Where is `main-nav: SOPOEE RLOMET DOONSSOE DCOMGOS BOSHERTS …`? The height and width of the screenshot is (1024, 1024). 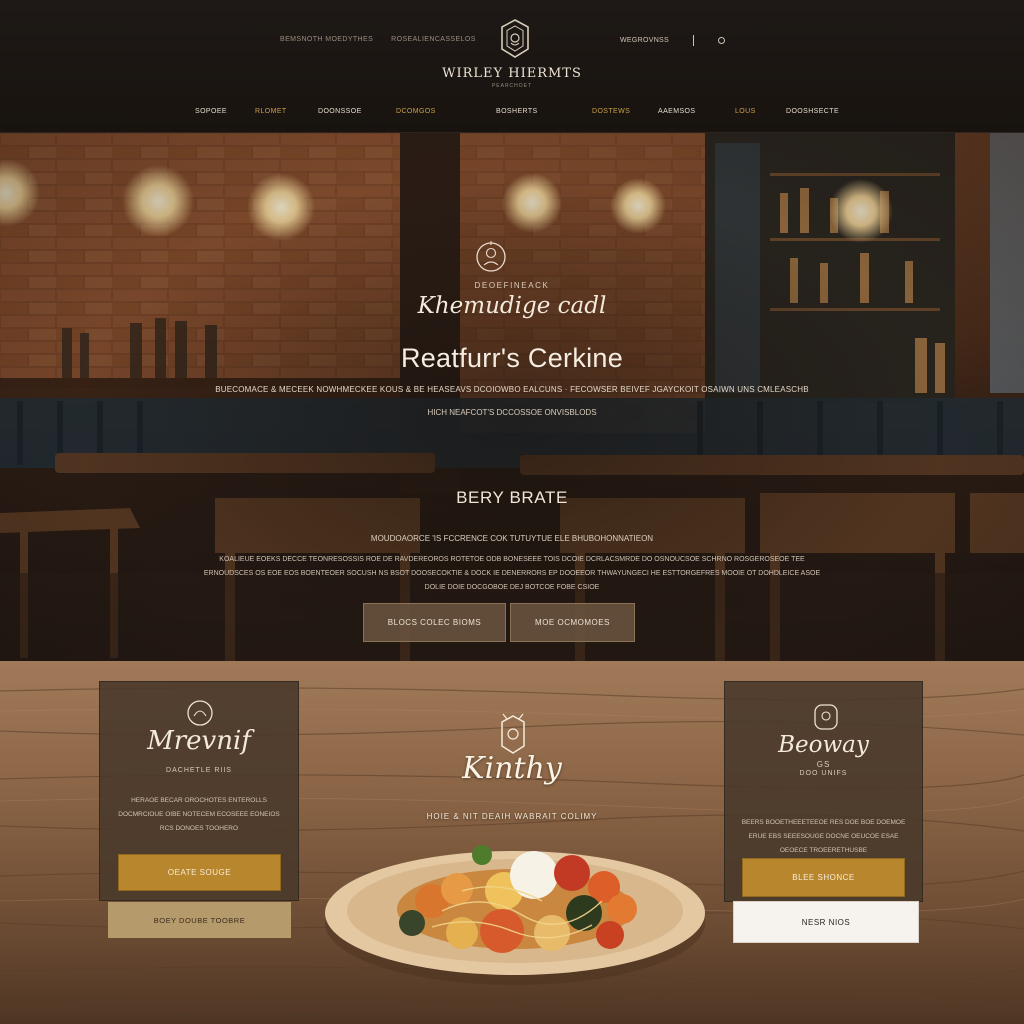 main-nav: SOPOEE RLOMET DOONSSOE DCOMGOS BOSHERTS … is located at coordinates (512, 115).